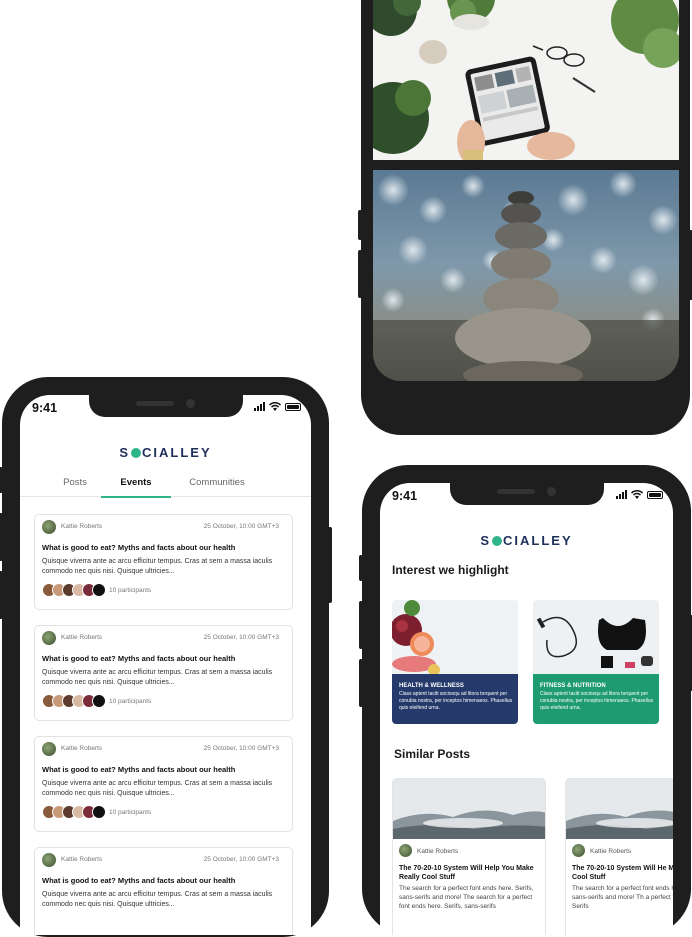 This screenshot has height=937, width=692. I want to click on tab-posts: Posts, so click(75, 486).